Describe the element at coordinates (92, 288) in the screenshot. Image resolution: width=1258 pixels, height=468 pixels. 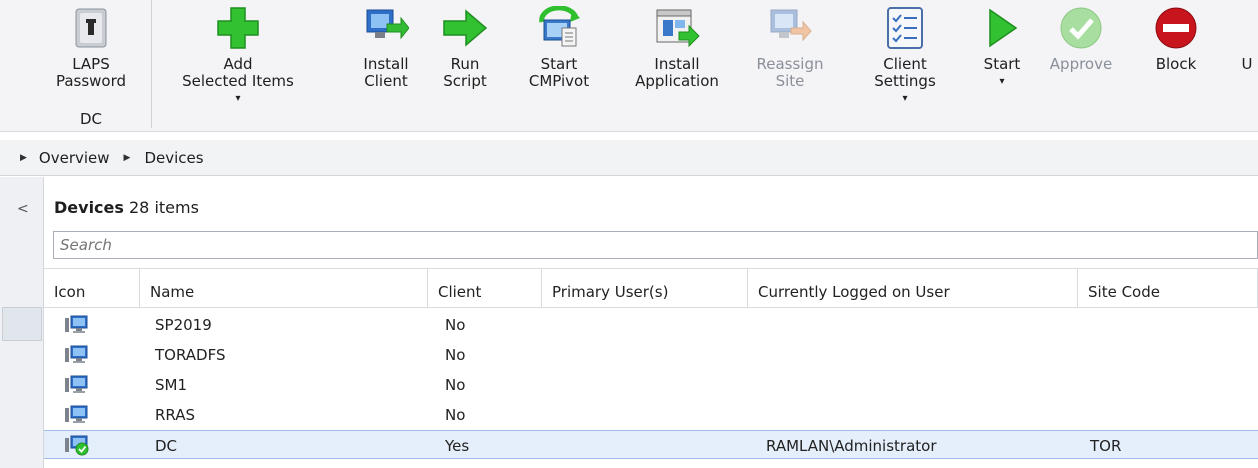
I see `column-header-icon: Icon` at that location.